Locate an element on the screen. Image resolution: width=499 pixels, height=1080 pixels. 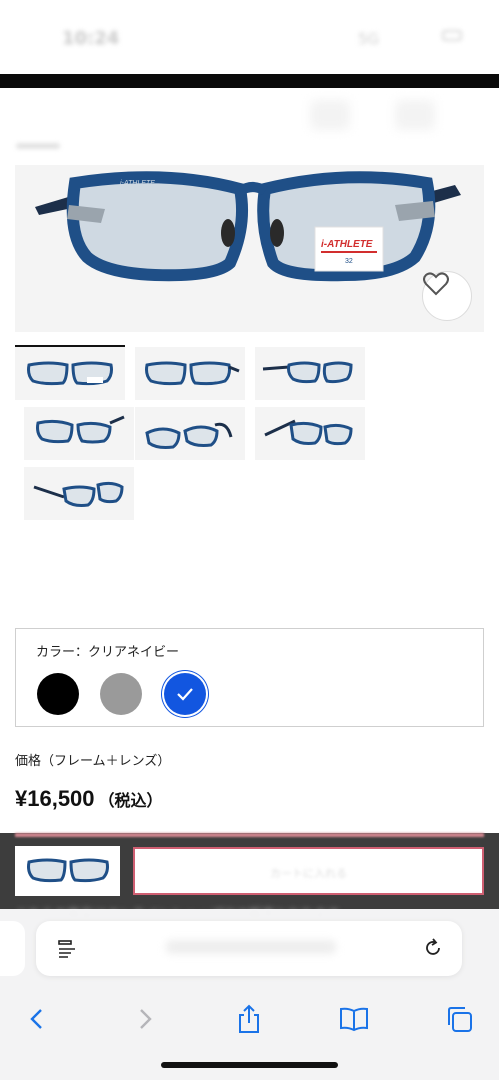
previous-tab-preview is located at coordinates (12, 948).